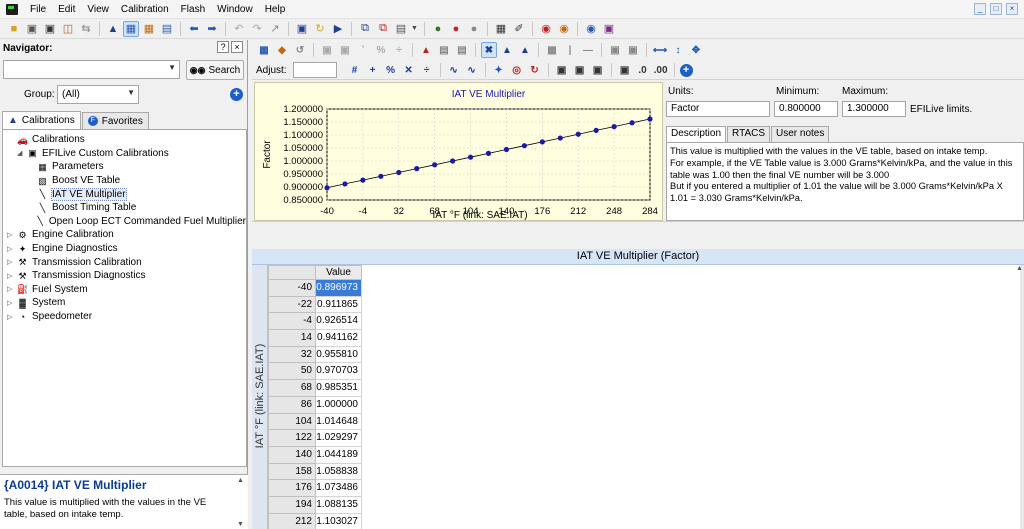 The width and height of the screenshot is (1024, 529). I want to click on add-button: +, so click(686, 70).